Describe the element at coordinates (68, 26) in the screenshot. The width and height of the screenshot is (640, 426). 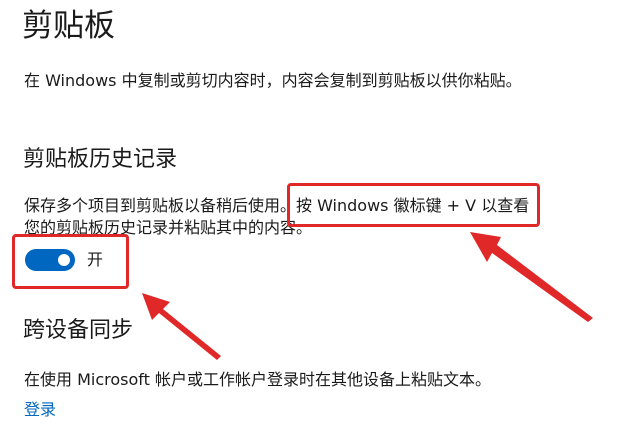
I see `page-title: 剪贴板` at that location.